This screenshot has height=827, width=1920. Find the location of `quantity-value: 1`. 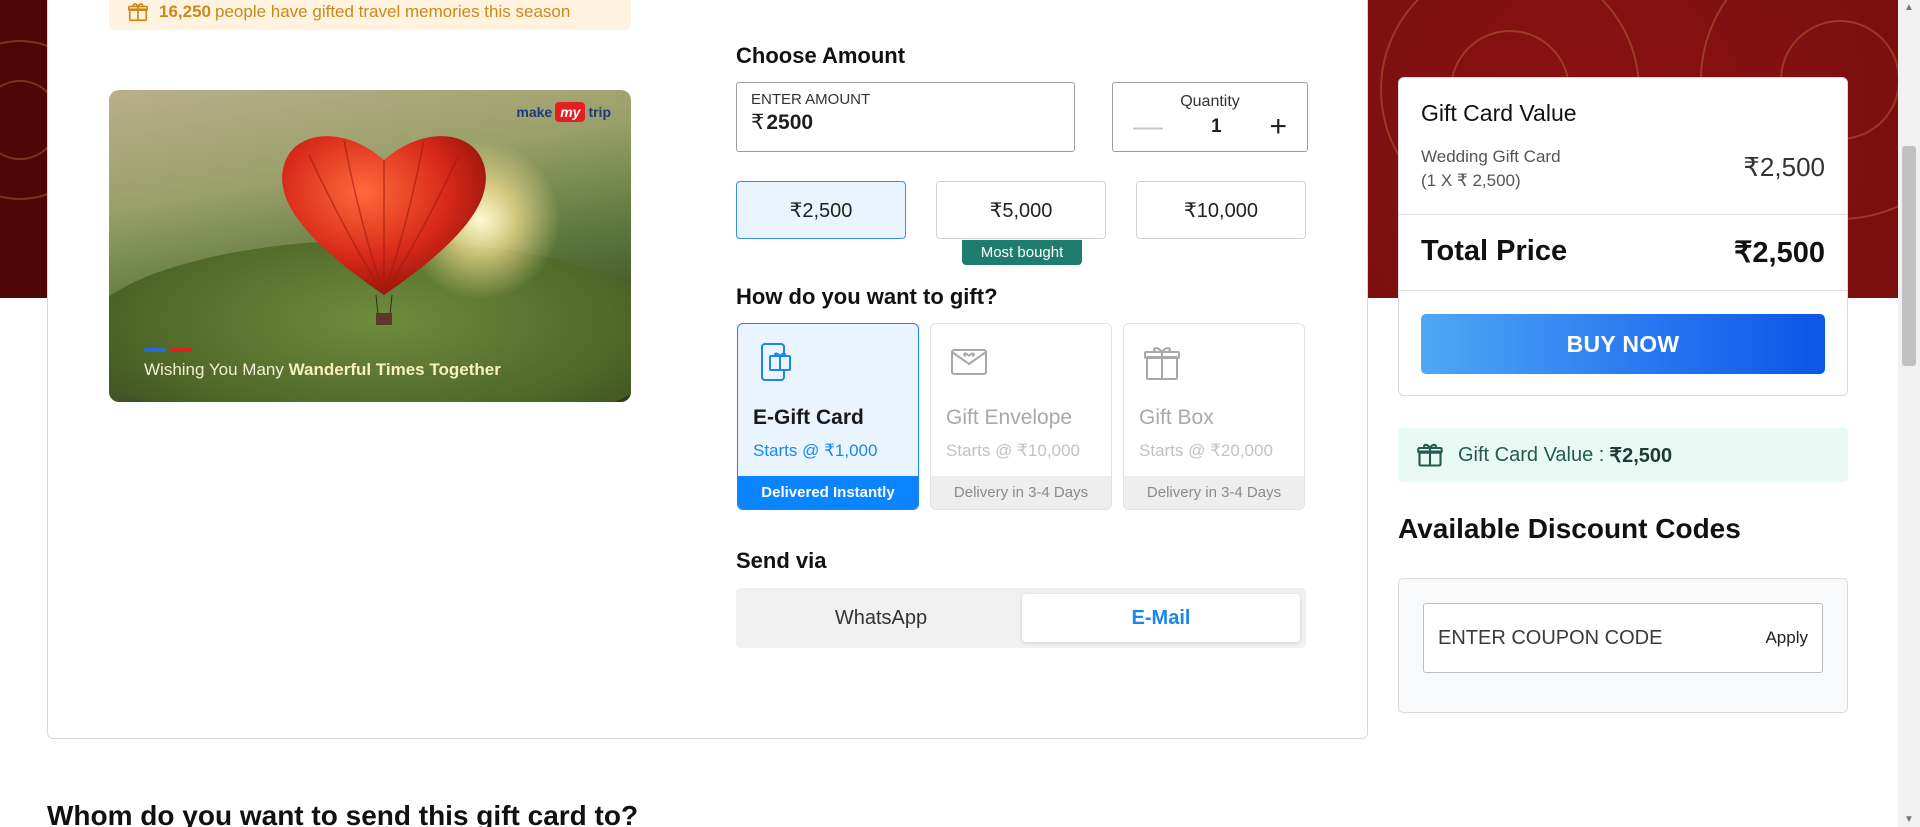

quantity-value: 1 is located at coordinates (1216, 126).